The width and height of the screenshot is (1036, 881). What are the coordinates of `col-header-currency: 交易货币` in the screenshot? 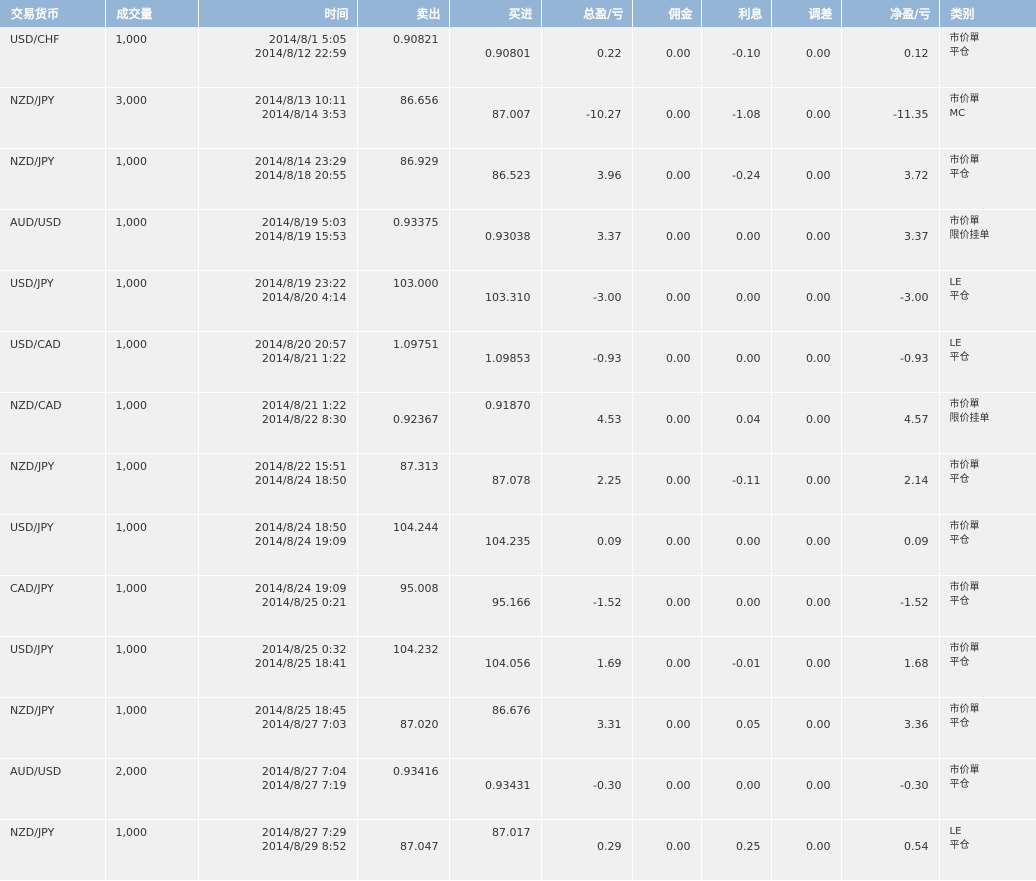 It's located at (53, 13).